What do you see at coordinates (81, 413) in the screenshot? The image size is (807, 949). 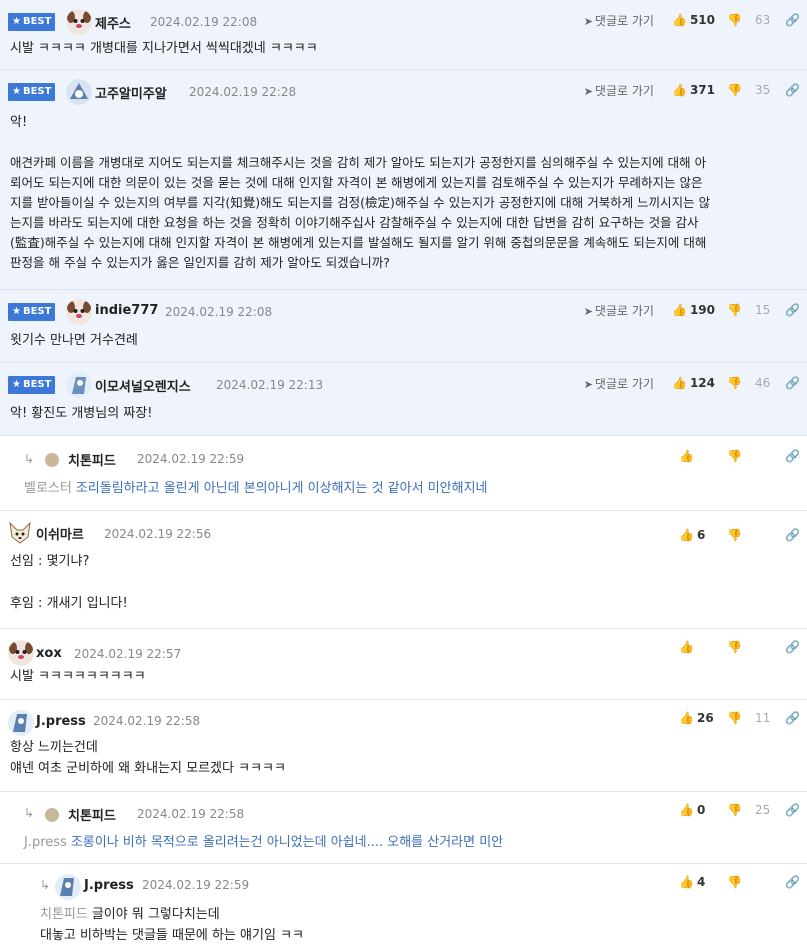 I see `comment-text: 악! 황진도 개병님의 짜장!` at bounding box center [81, 413].